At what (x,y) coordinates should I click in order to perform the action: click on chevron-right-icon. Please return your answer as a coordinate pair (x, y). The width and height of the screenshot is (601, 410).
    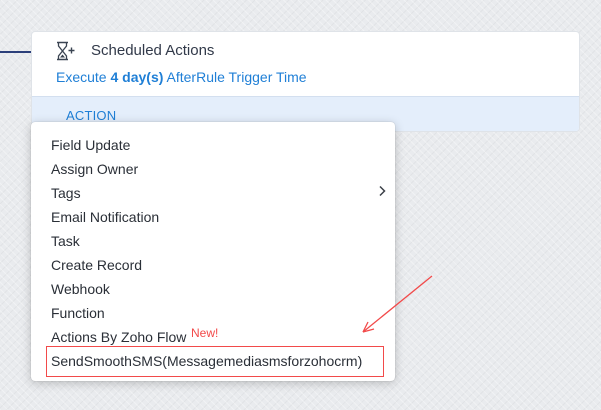
    Looking at the image, I should click on (382, 191).